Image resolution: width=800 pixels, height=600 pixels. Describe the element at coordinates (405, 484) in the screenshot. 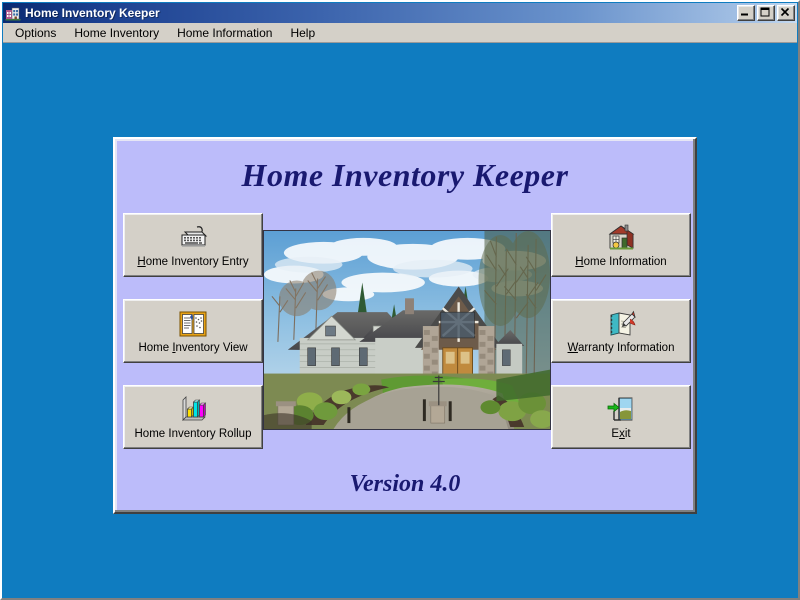

I see `version-label: Version 4.0` at that location.